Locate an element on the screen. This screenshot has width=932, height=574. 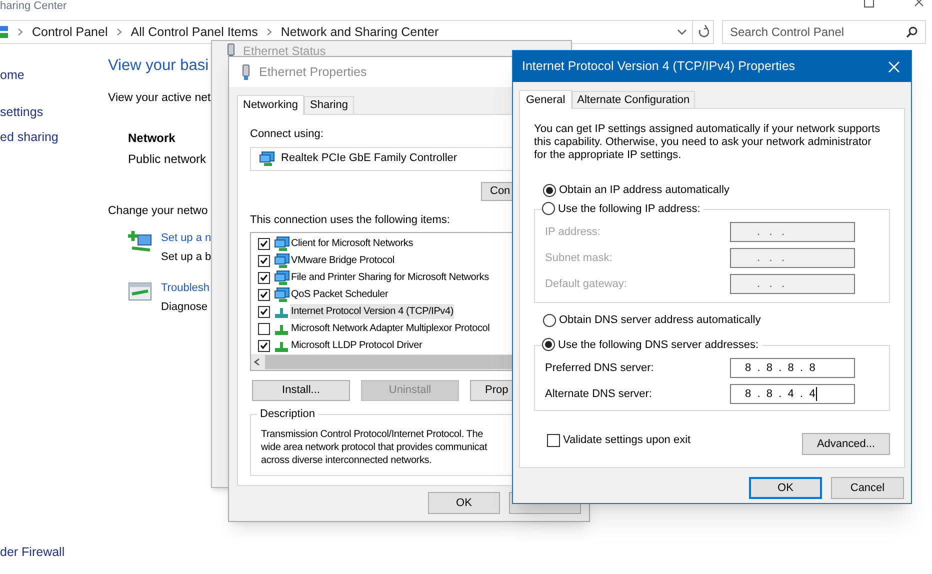
list-item: File and Printer Sharing for Microsoft Networks is located at coordinates (390, 277).